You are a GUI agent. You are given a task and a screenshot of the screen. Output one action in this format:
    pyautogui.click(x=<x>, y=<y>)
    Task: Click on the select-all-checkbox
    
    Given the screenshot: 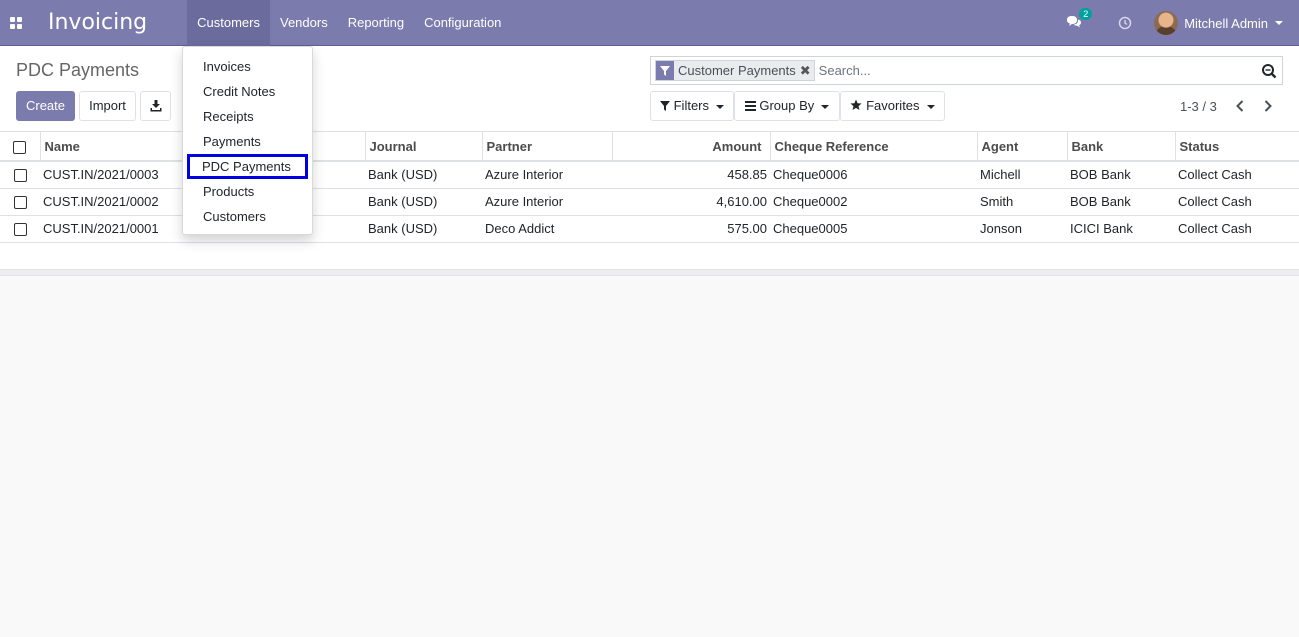 What is the action you would take?
    pyautogui.click(x=20, y=147)
    